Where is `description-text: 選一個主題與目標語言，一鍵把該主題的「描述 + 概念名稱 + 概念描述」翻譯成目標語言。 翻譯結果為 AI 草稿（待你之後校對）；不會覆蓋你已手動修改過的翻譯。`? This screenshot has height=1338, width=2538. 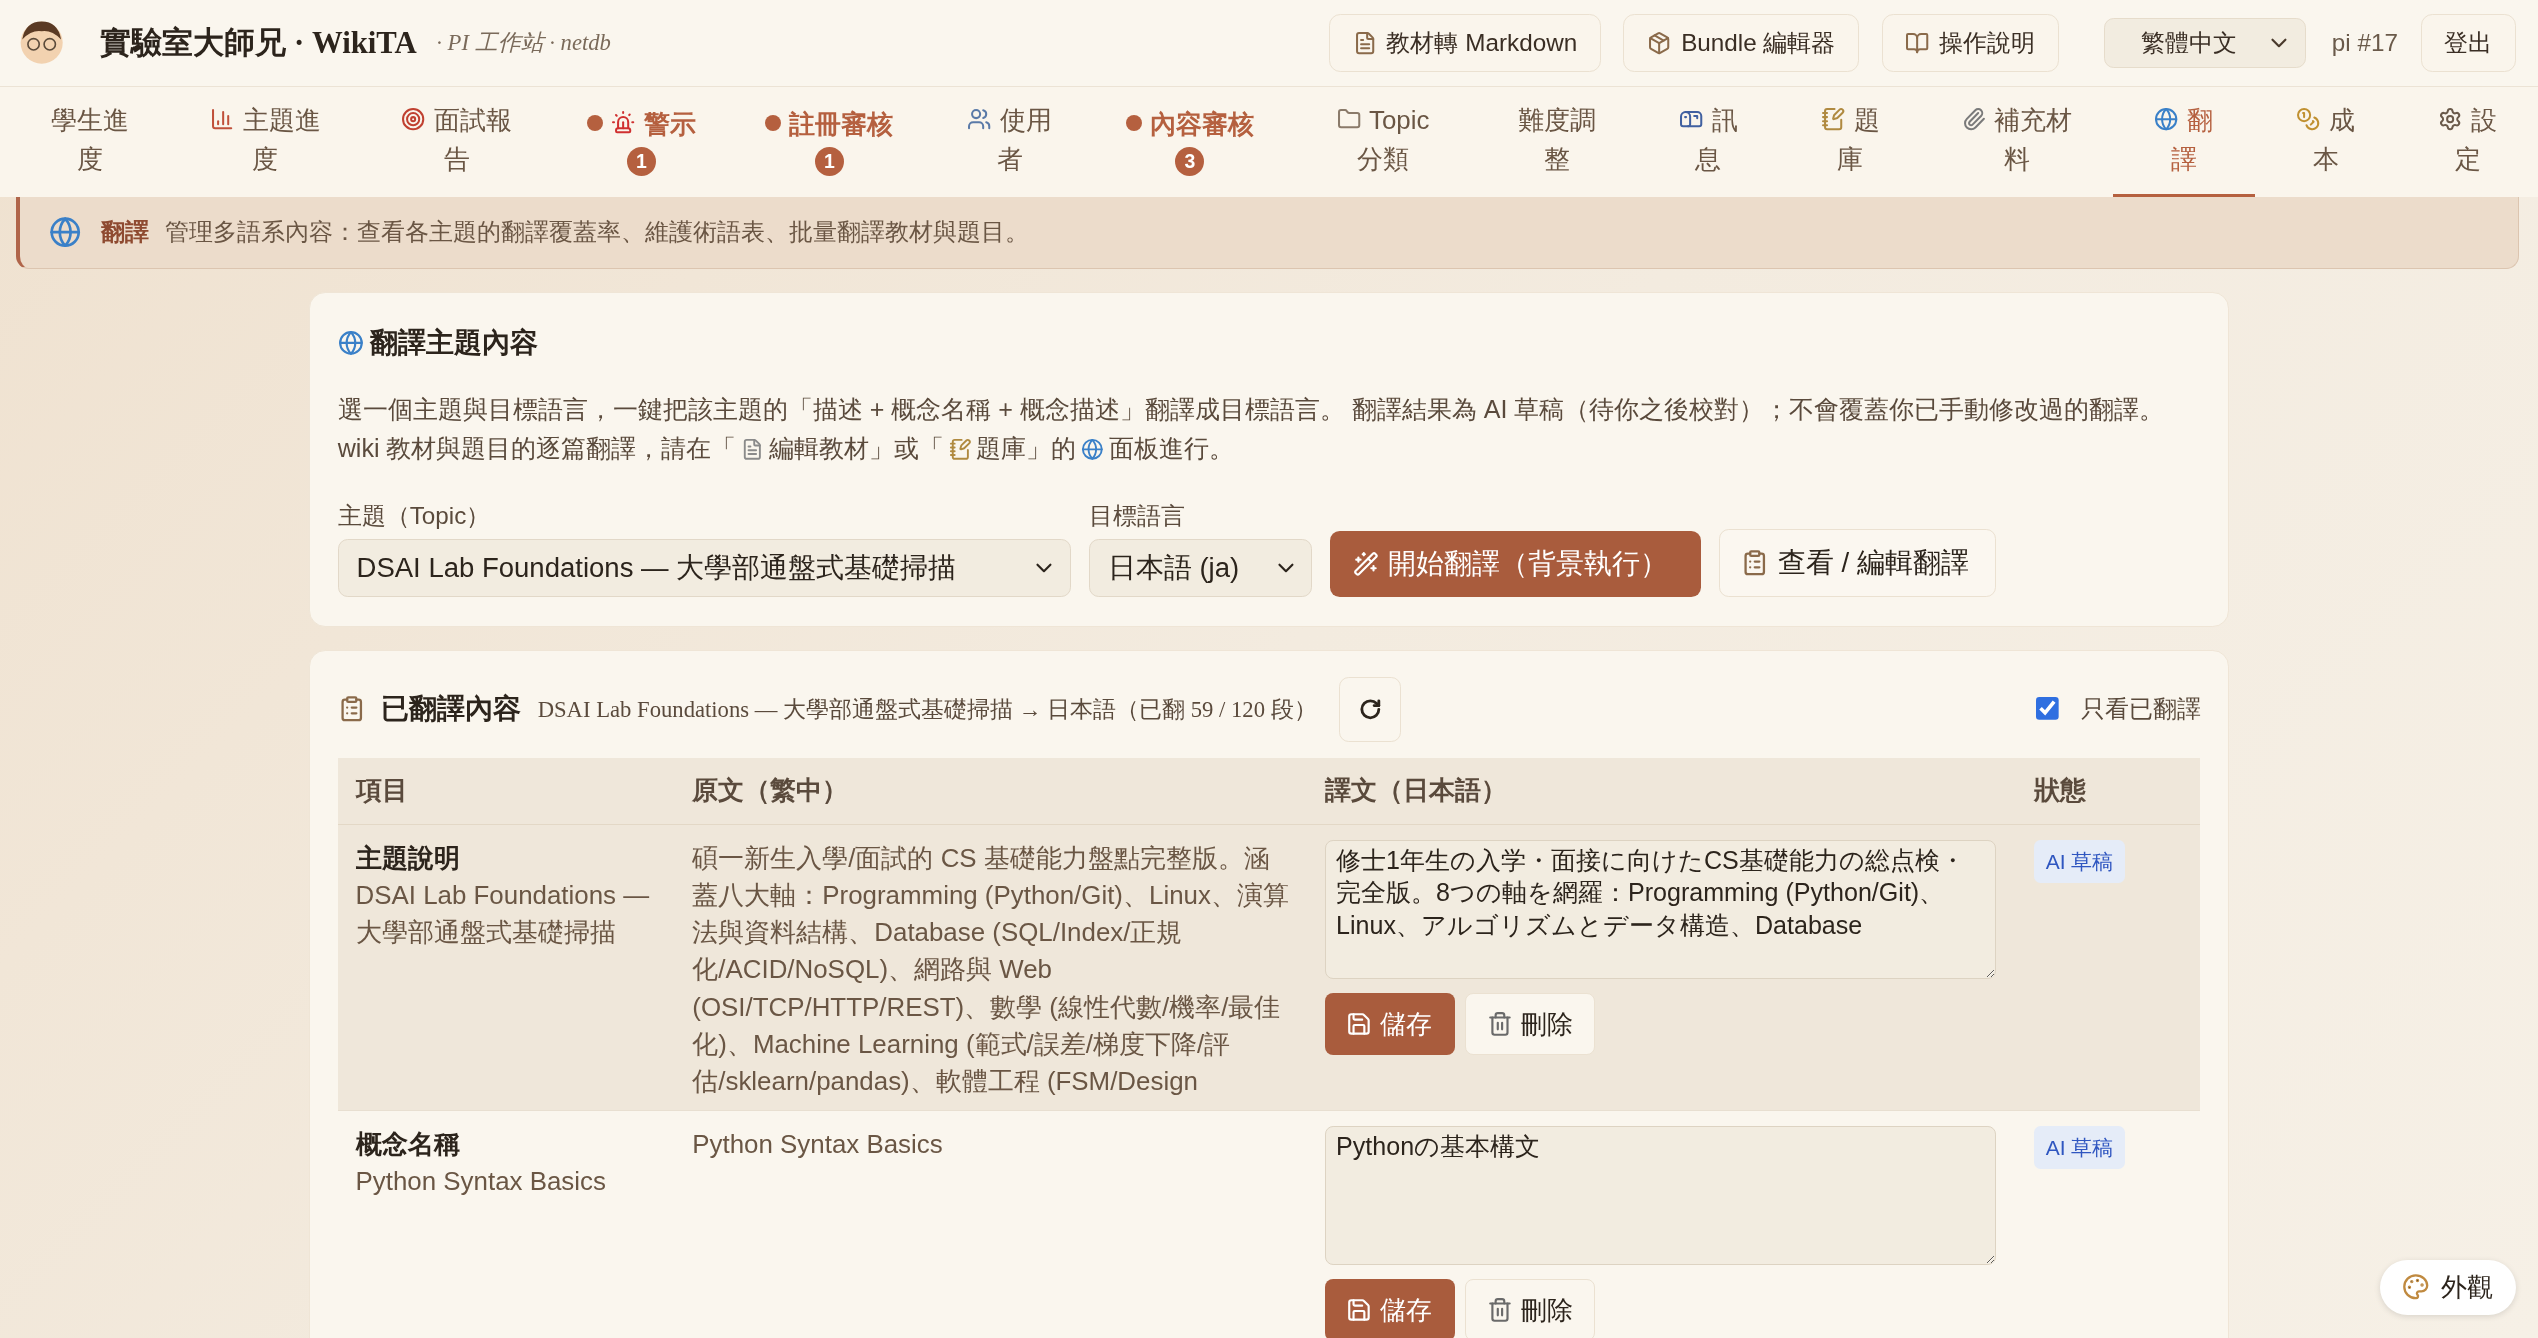 description-text: 選一個主題與目標語言，一鍵把該主題的「描述 + 概念名稱 + 概念描述」翻譯成目標語言。 翻譯結果為 AI 草稿（待你之後校對）；不會覆蓋你已手動修改過的翻譯。 is located at coordinates (1251, 410).